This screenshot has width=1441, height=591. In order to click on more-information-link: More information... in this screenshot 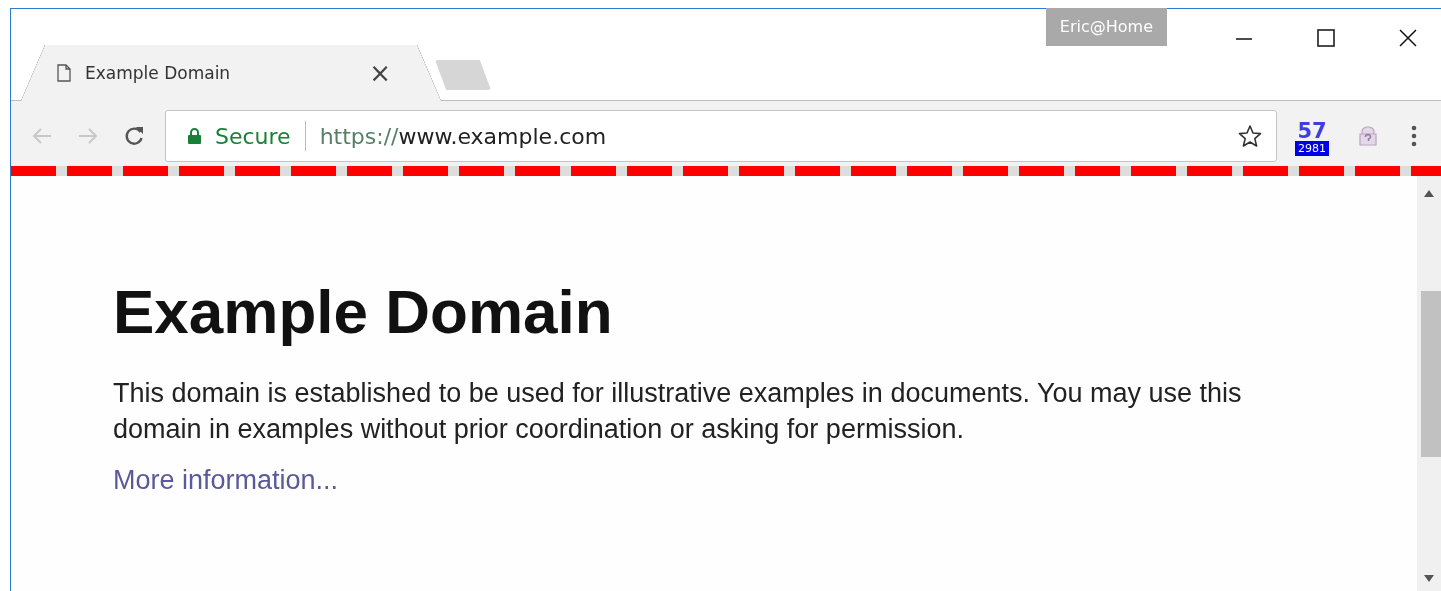, I will do `click(226, 480)`.